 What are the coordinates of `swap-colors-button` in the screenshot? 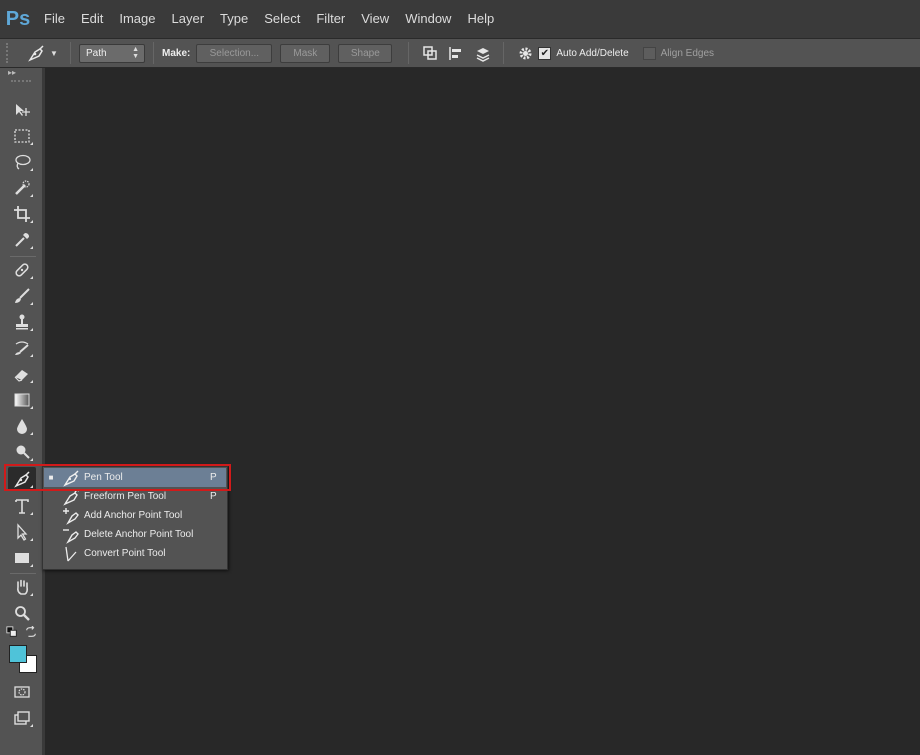 It's located at (31, 632).